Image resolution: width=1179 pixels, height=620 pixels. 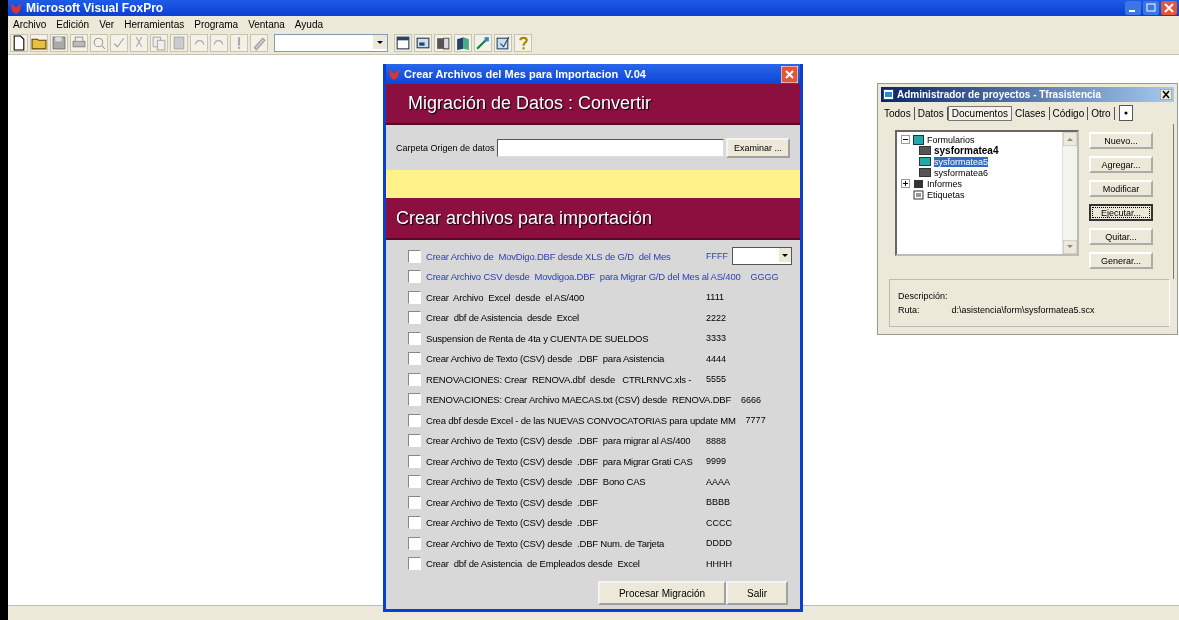 What do you see at coordinates (961, 161) in the screenshot?
I see `tree-item: sysformatea5` at bounding box center [961, 161].